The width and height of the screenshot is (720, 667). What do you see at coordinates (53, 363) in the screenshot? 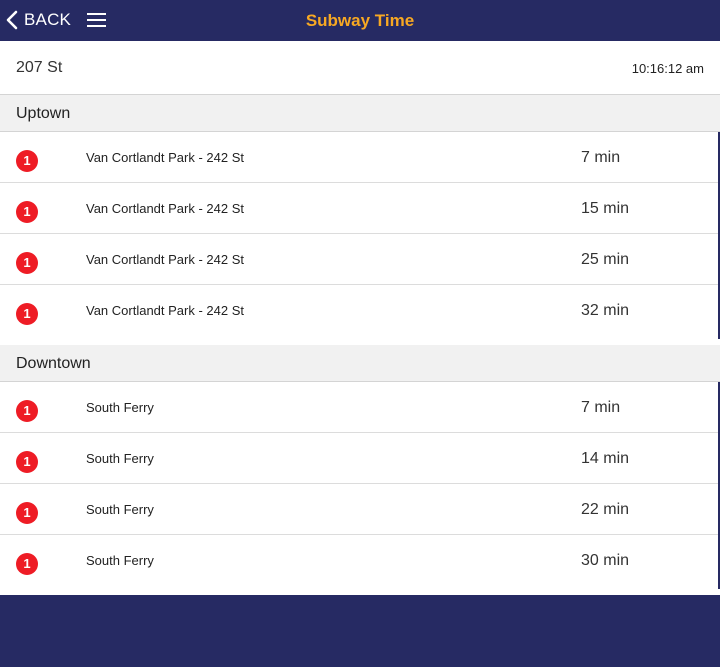
I see `section-label: Downtown` at bounding box center [53, 363].